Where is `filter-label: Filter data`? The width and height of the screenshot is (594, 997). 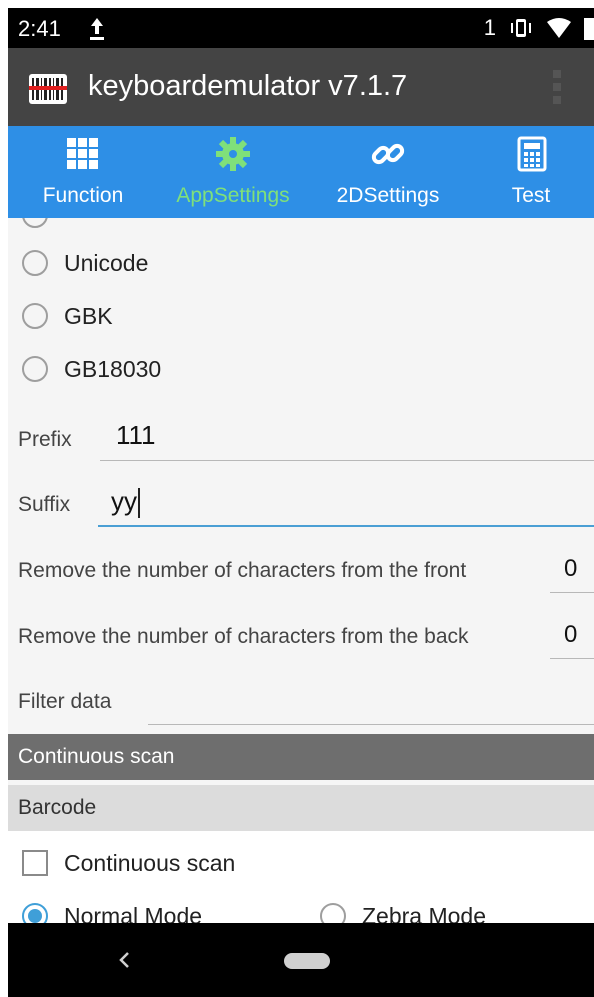 filter-label: Filter data is located at coordinates (65, 701).